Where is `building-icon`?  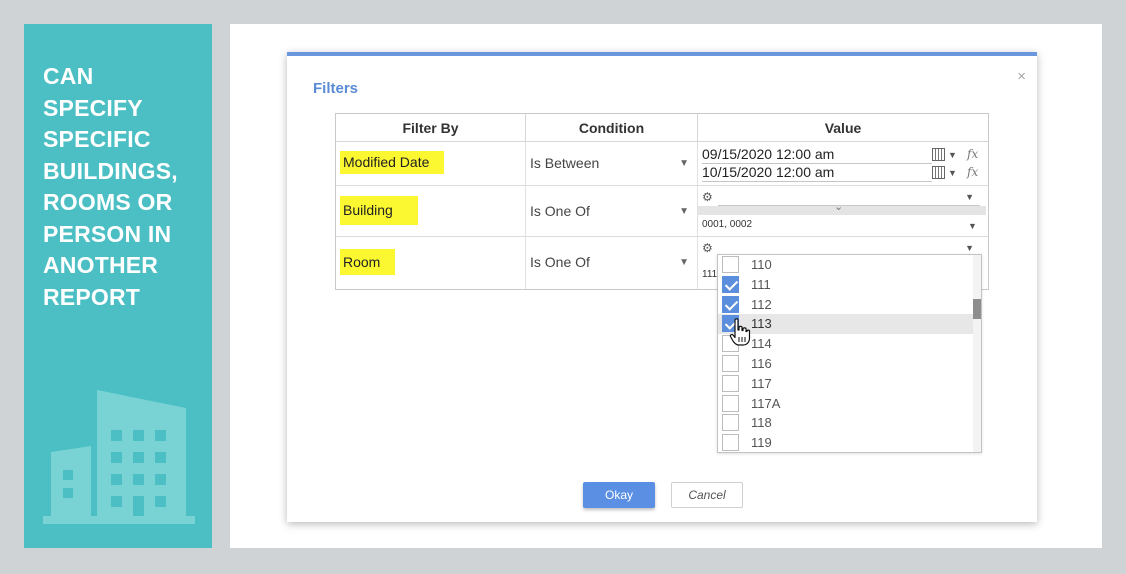
building-icon is located at coordinates (119, 457).